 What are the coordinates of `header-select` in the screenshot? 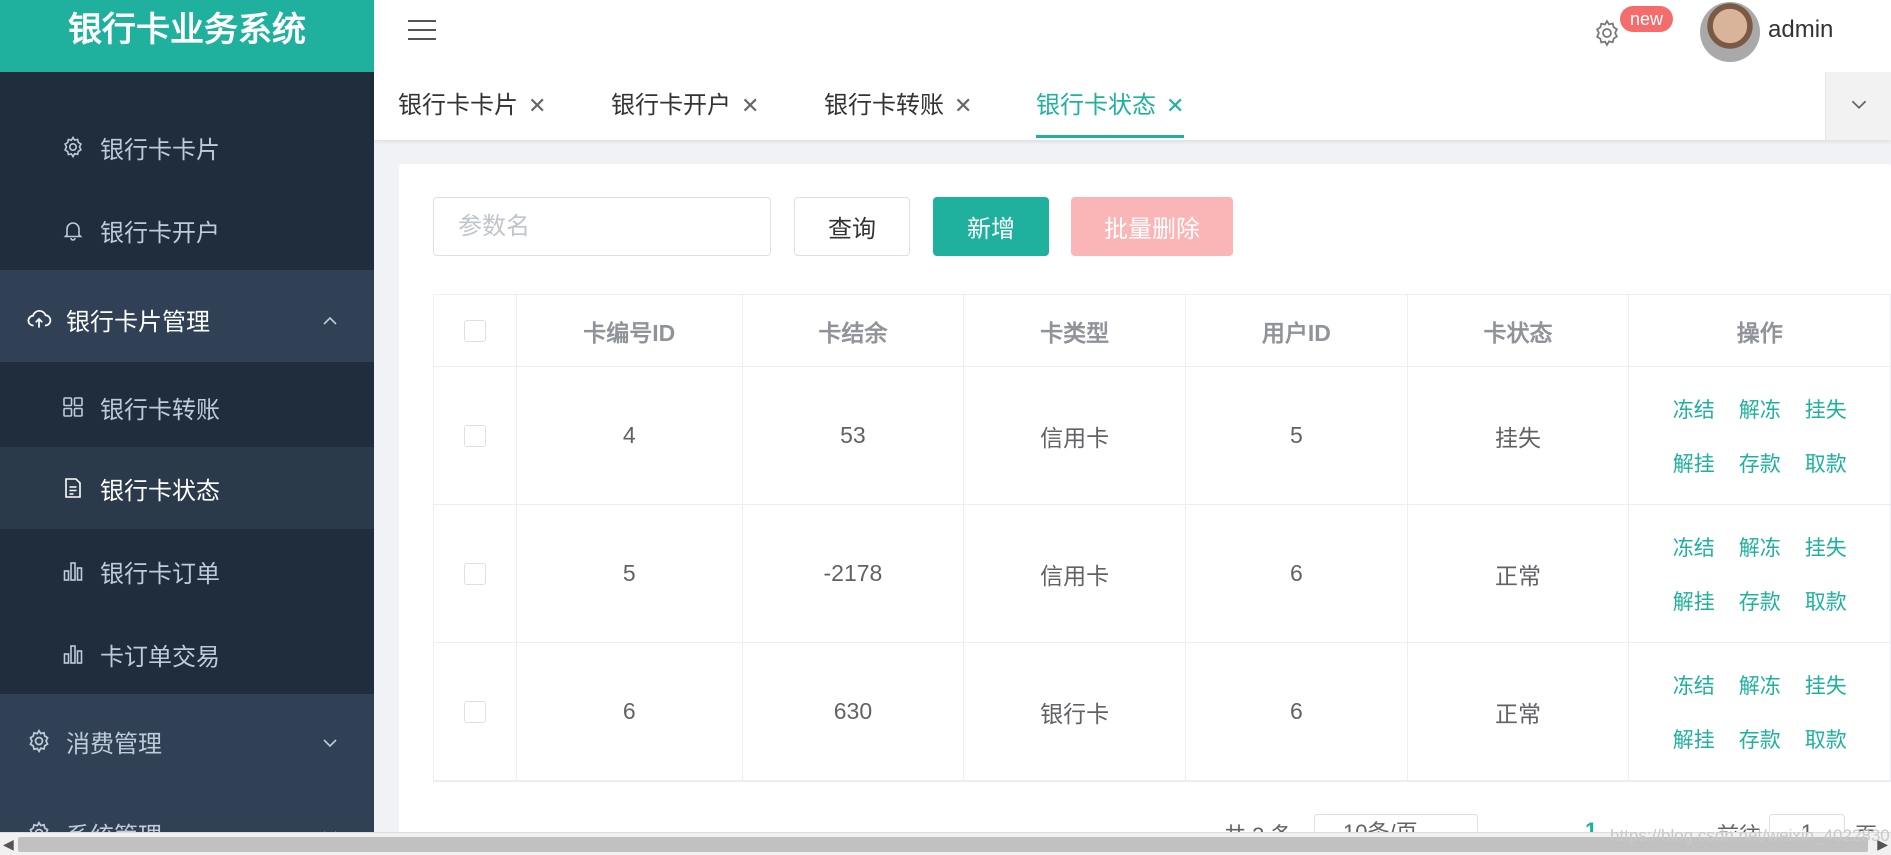 It's located at (475, 330).